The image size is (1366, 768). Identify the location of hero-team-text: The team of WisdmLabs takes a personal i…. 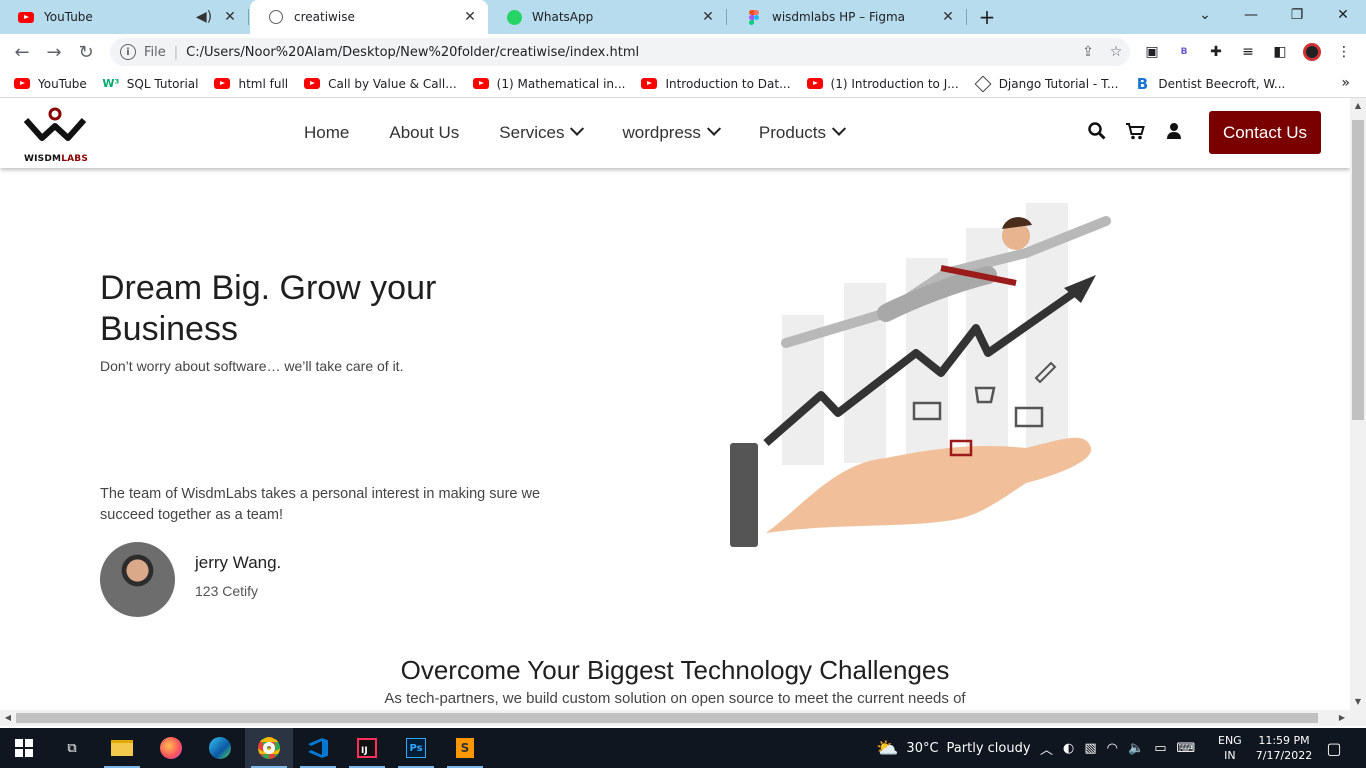
(320, 504).